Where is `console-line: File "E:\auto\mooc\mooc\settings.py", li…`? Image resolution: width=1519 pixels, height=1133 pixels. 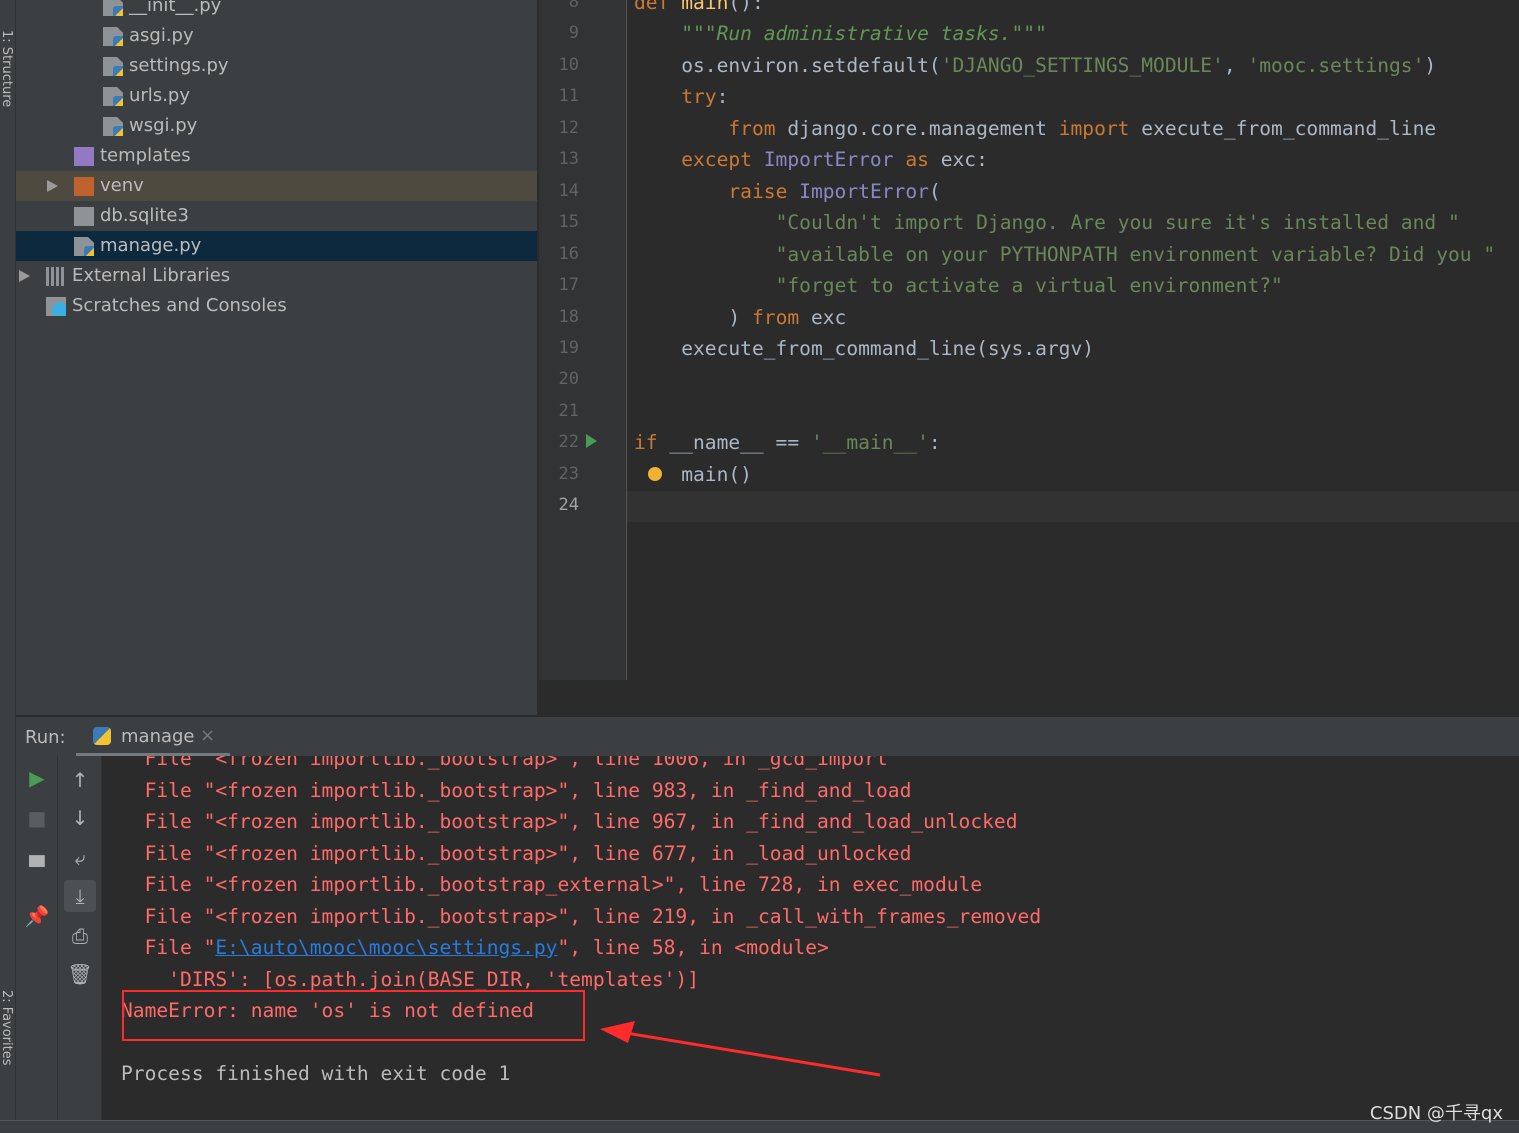
console-line: File "E:\auto\mooc\mooc\settings.py", li… is located at coordinates (475, 947).